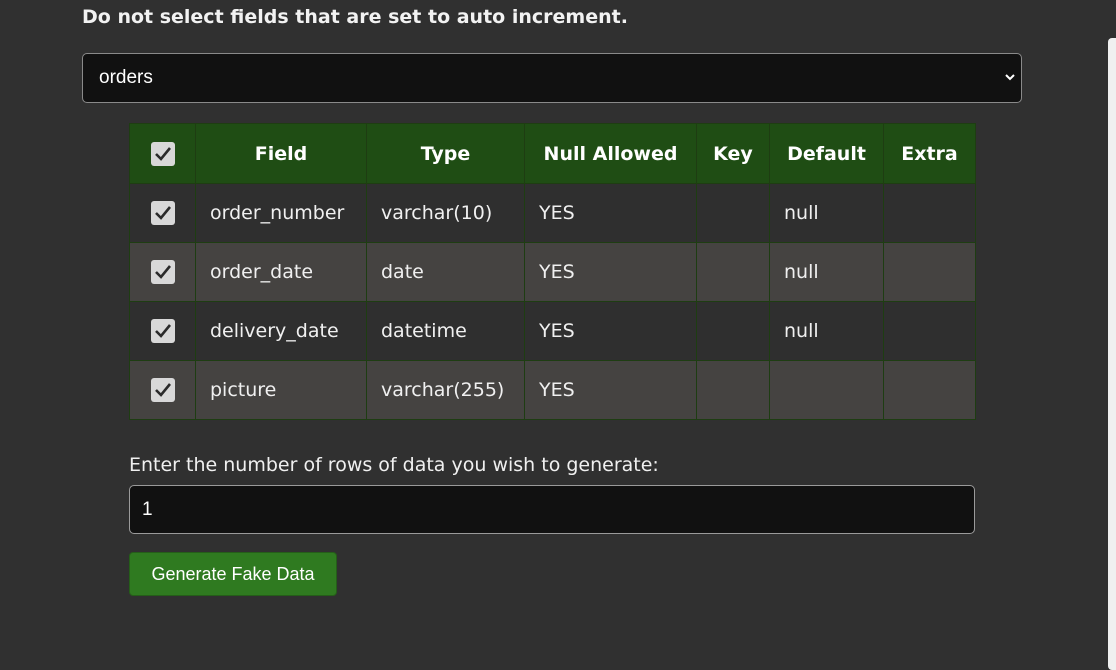 The height and width of the screenshot is (670, 1116). Describe the element at coordinates (281, 390) in the screenshot. I see `cell-field: picture` at that location.